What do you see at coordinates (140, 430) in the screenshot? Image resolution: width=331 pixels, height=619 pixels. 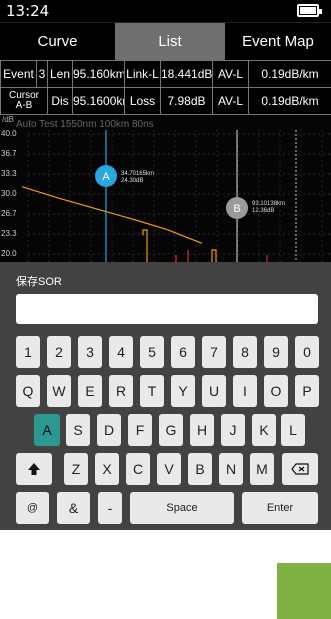 I see `key-f: F` at bounding box center [140, 430].